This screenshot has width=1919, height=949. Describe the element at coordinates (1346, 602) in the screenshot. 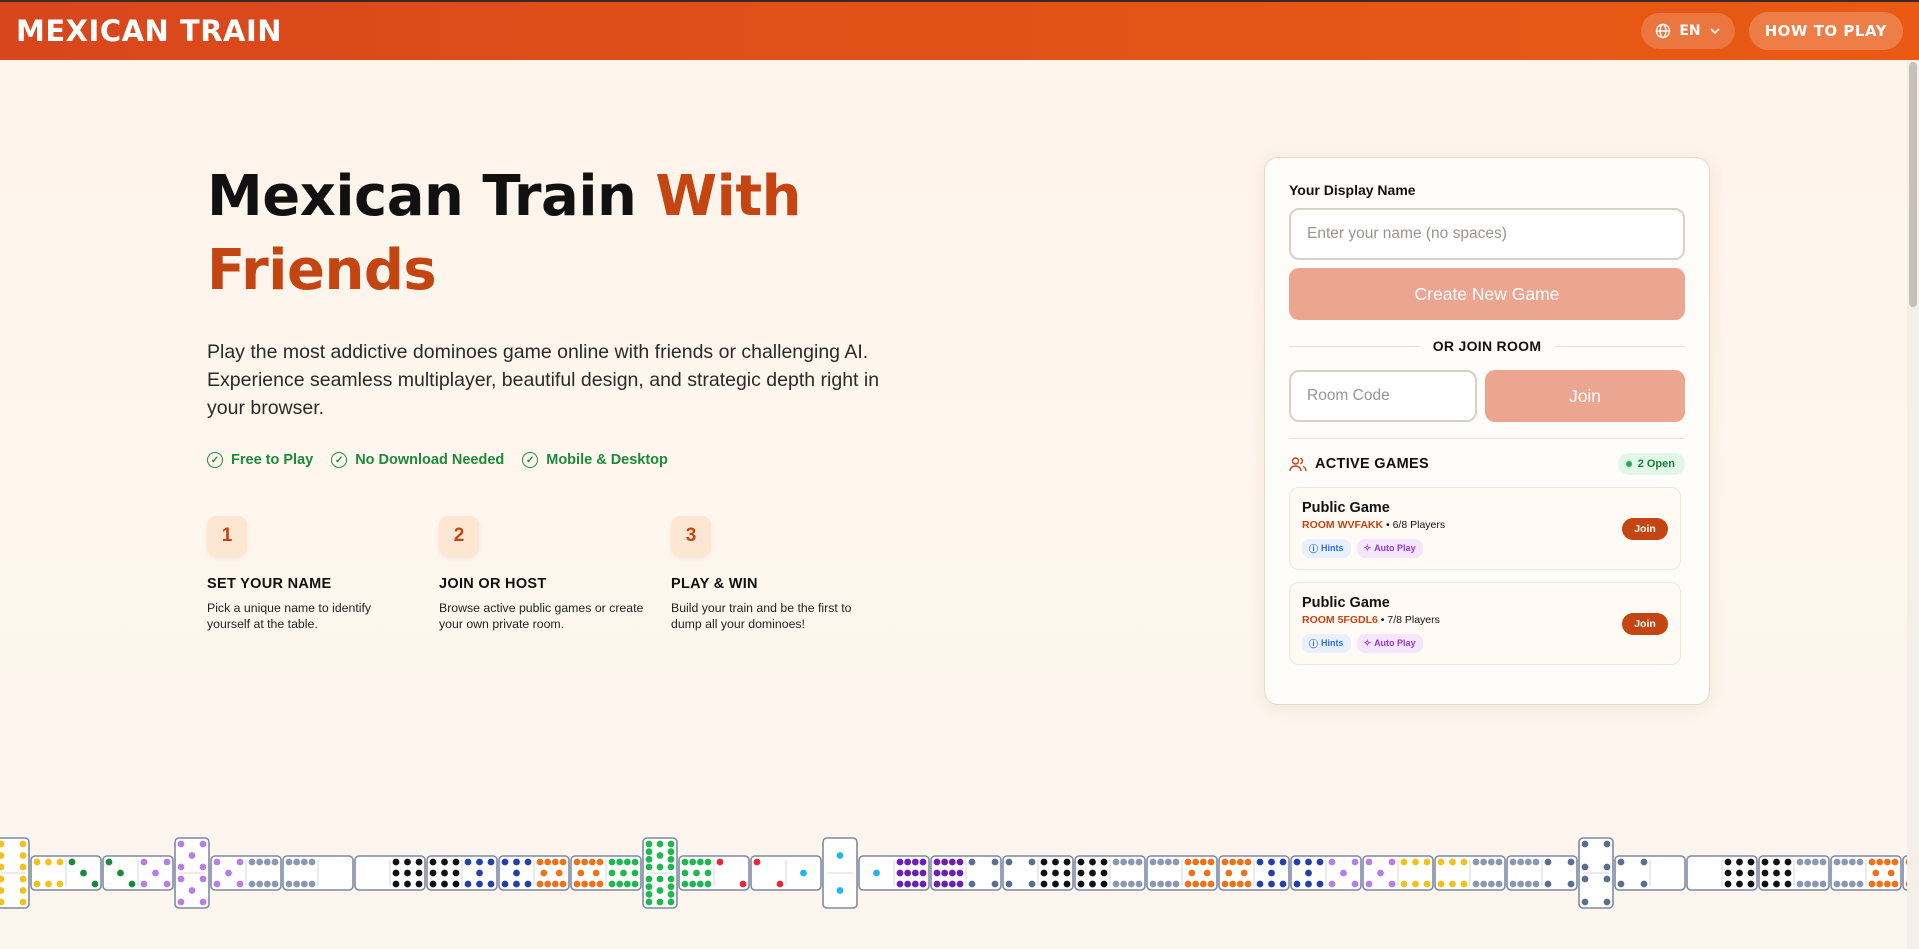

I see `game-title: Public Game` at that location.